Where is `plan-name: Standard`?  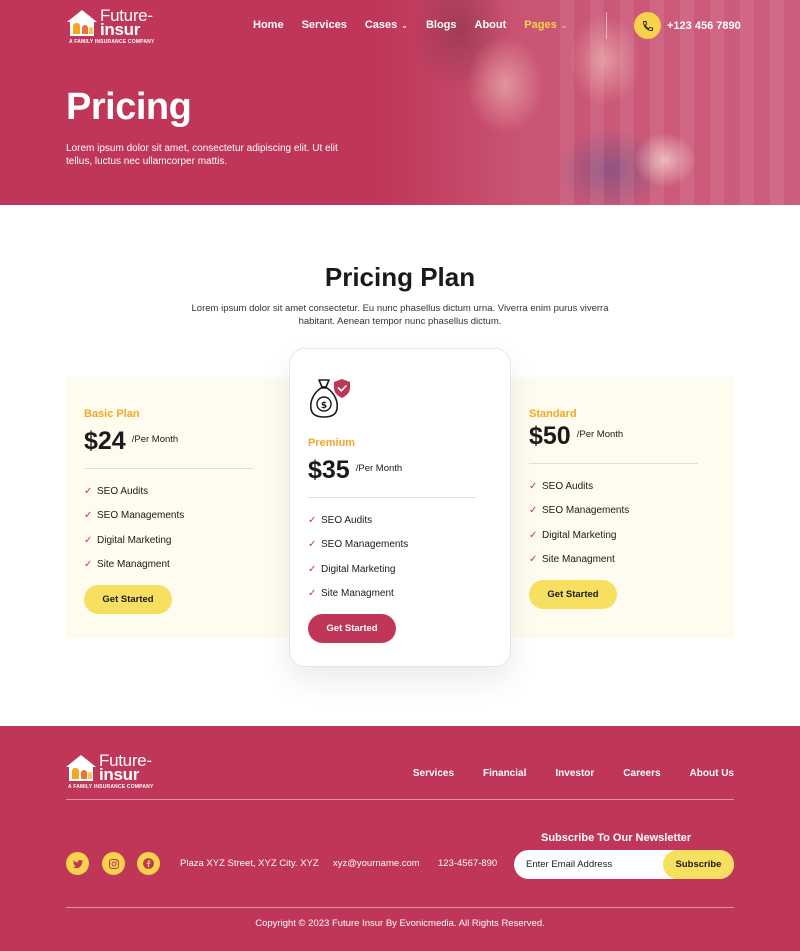 plan-name: Standard is located at coordinates (553, 414).